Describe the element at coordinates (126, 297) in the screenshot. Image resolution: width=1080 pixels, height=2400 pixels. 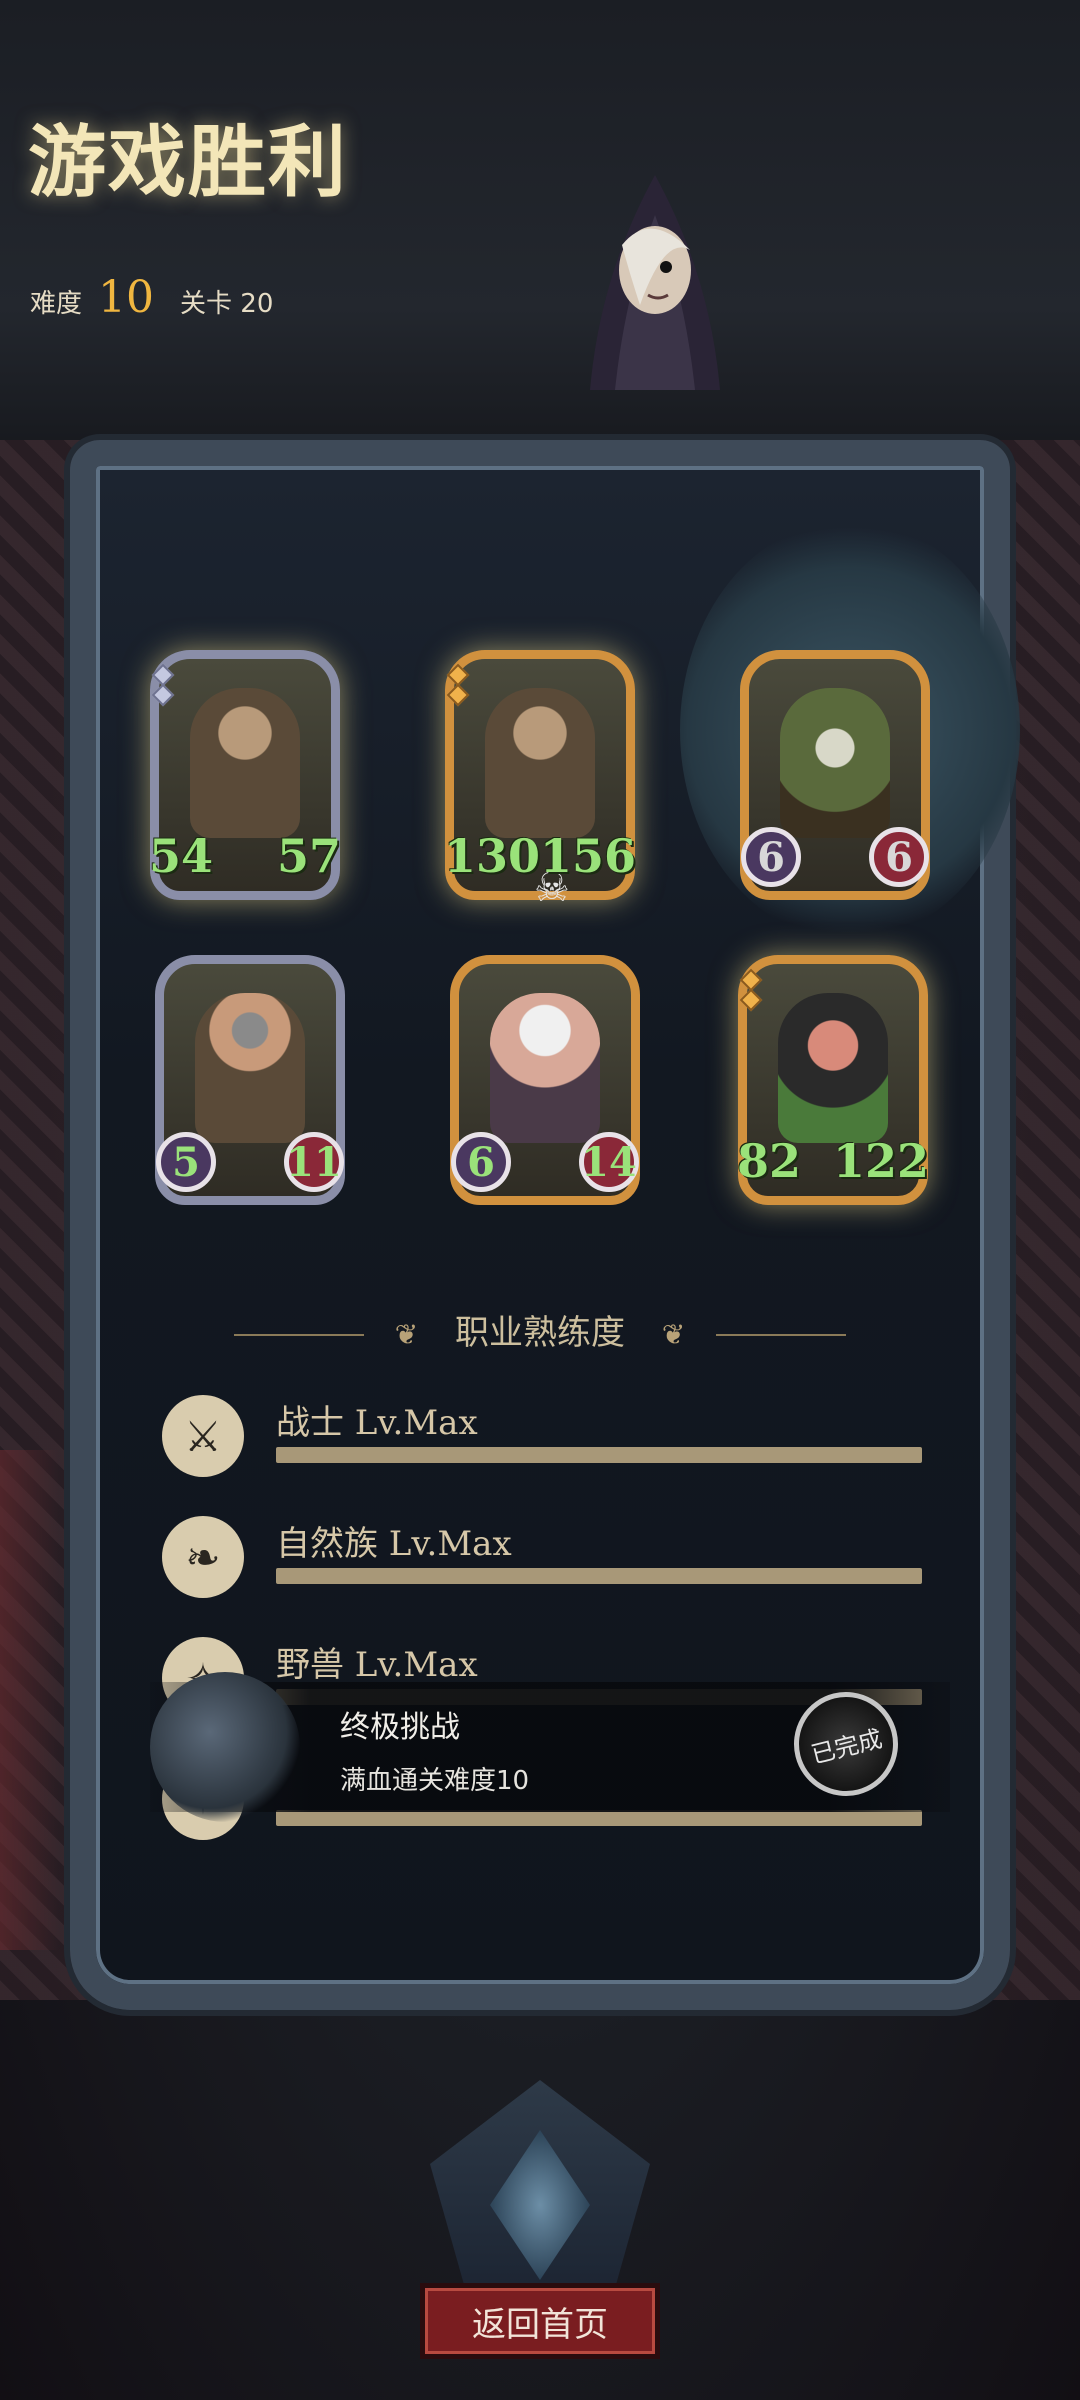
I see `difficulty-value: 10` at that location.